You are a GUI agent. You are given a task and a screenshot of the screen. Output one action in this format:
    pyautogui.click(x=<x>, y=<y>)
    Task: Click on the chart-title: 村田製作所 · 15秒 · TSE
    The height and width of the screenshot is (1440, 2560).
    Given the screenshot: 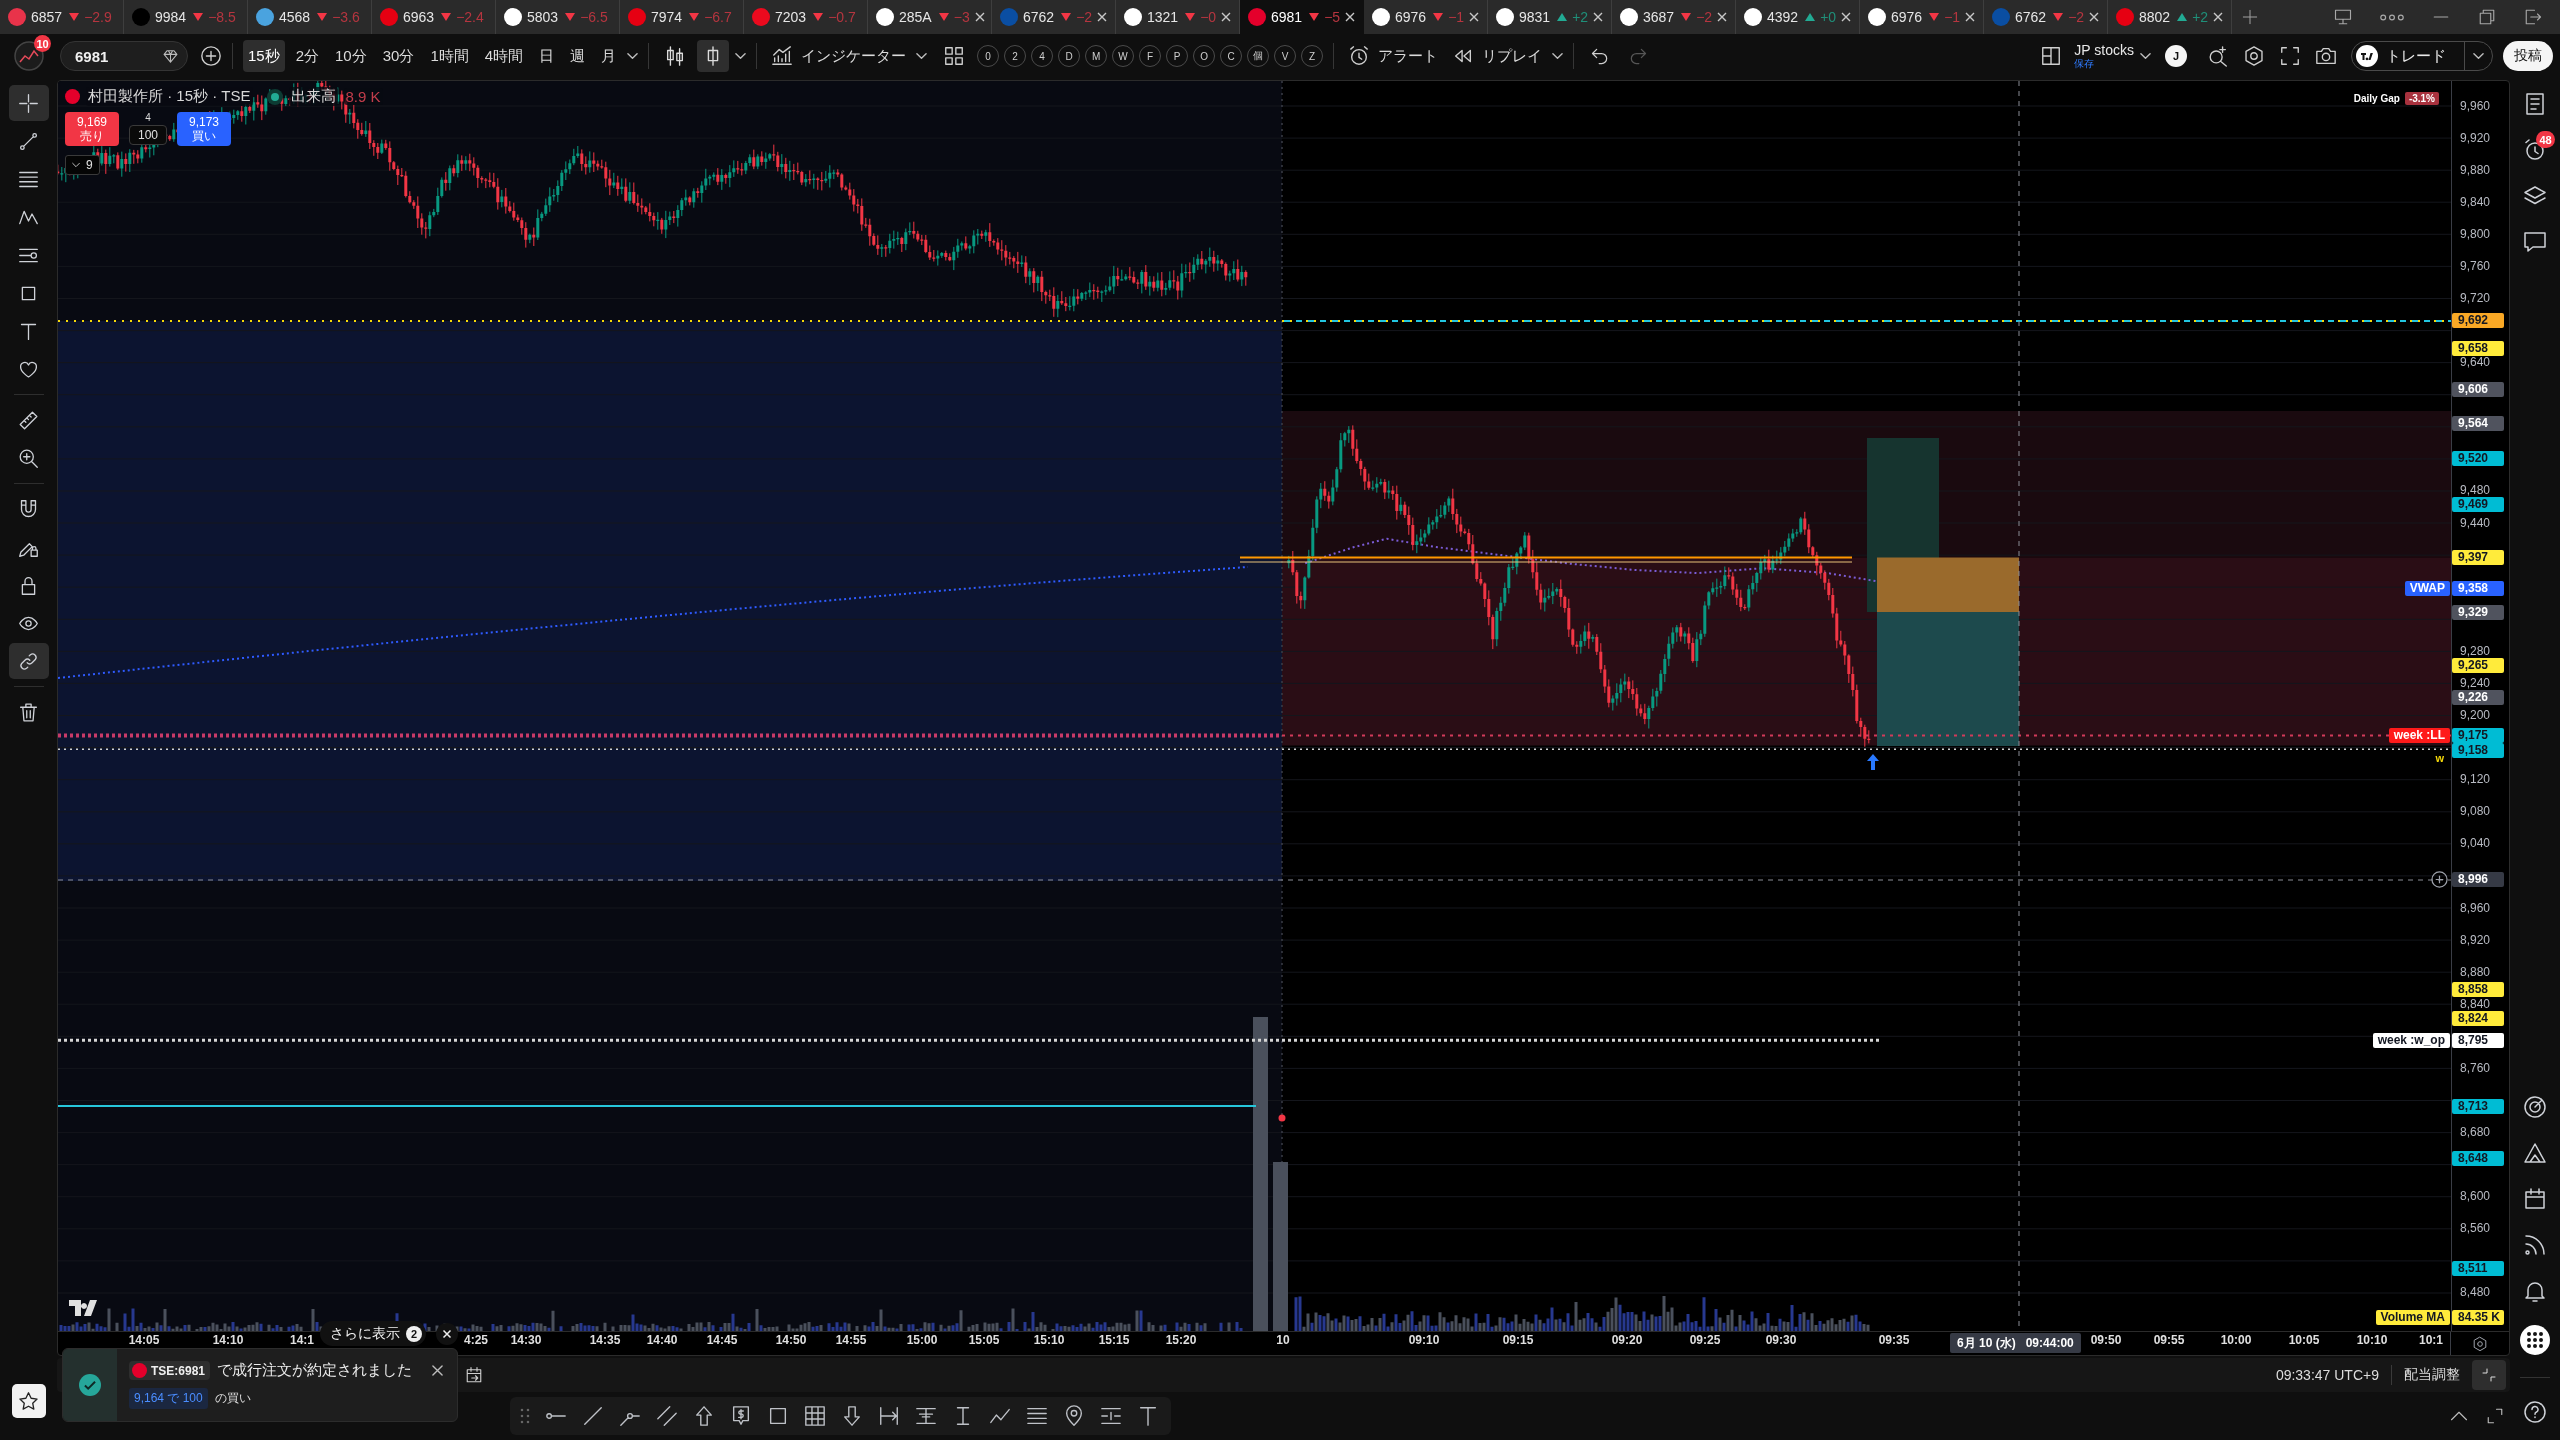 What is the action you would take?
    pyautogui.click(x=169, y=96)
    